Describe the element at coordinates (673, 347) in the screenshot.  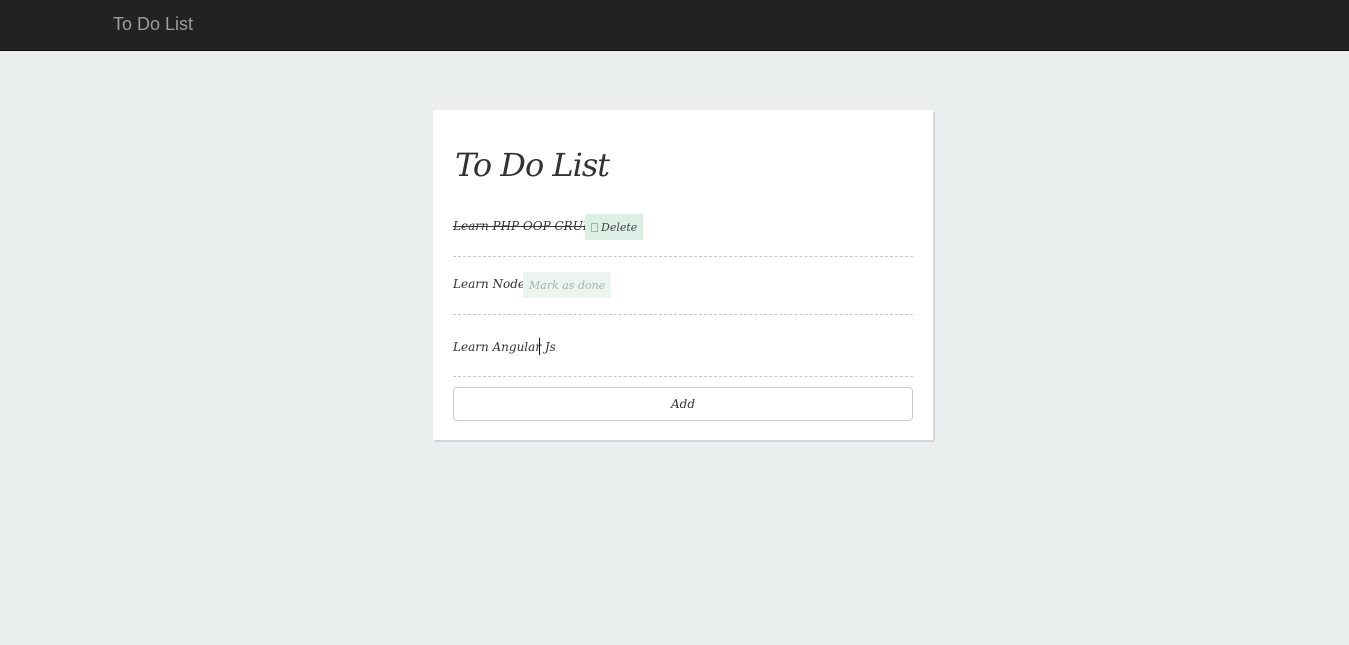
I see `new-task-input` at that location.